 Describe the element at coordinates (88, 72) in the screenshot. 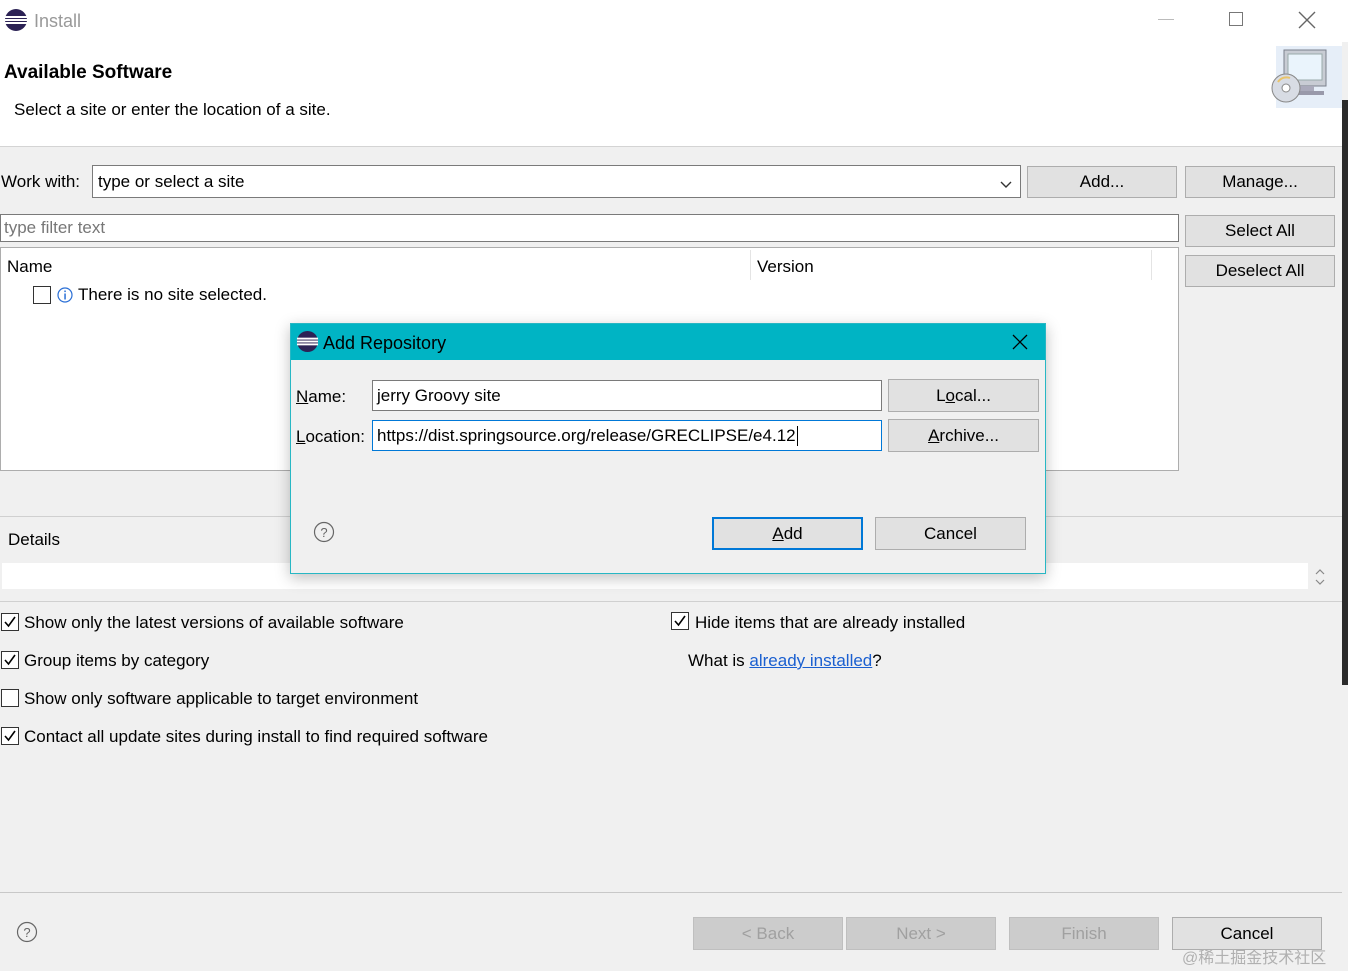

I see `page-title: Available Software` at that location.